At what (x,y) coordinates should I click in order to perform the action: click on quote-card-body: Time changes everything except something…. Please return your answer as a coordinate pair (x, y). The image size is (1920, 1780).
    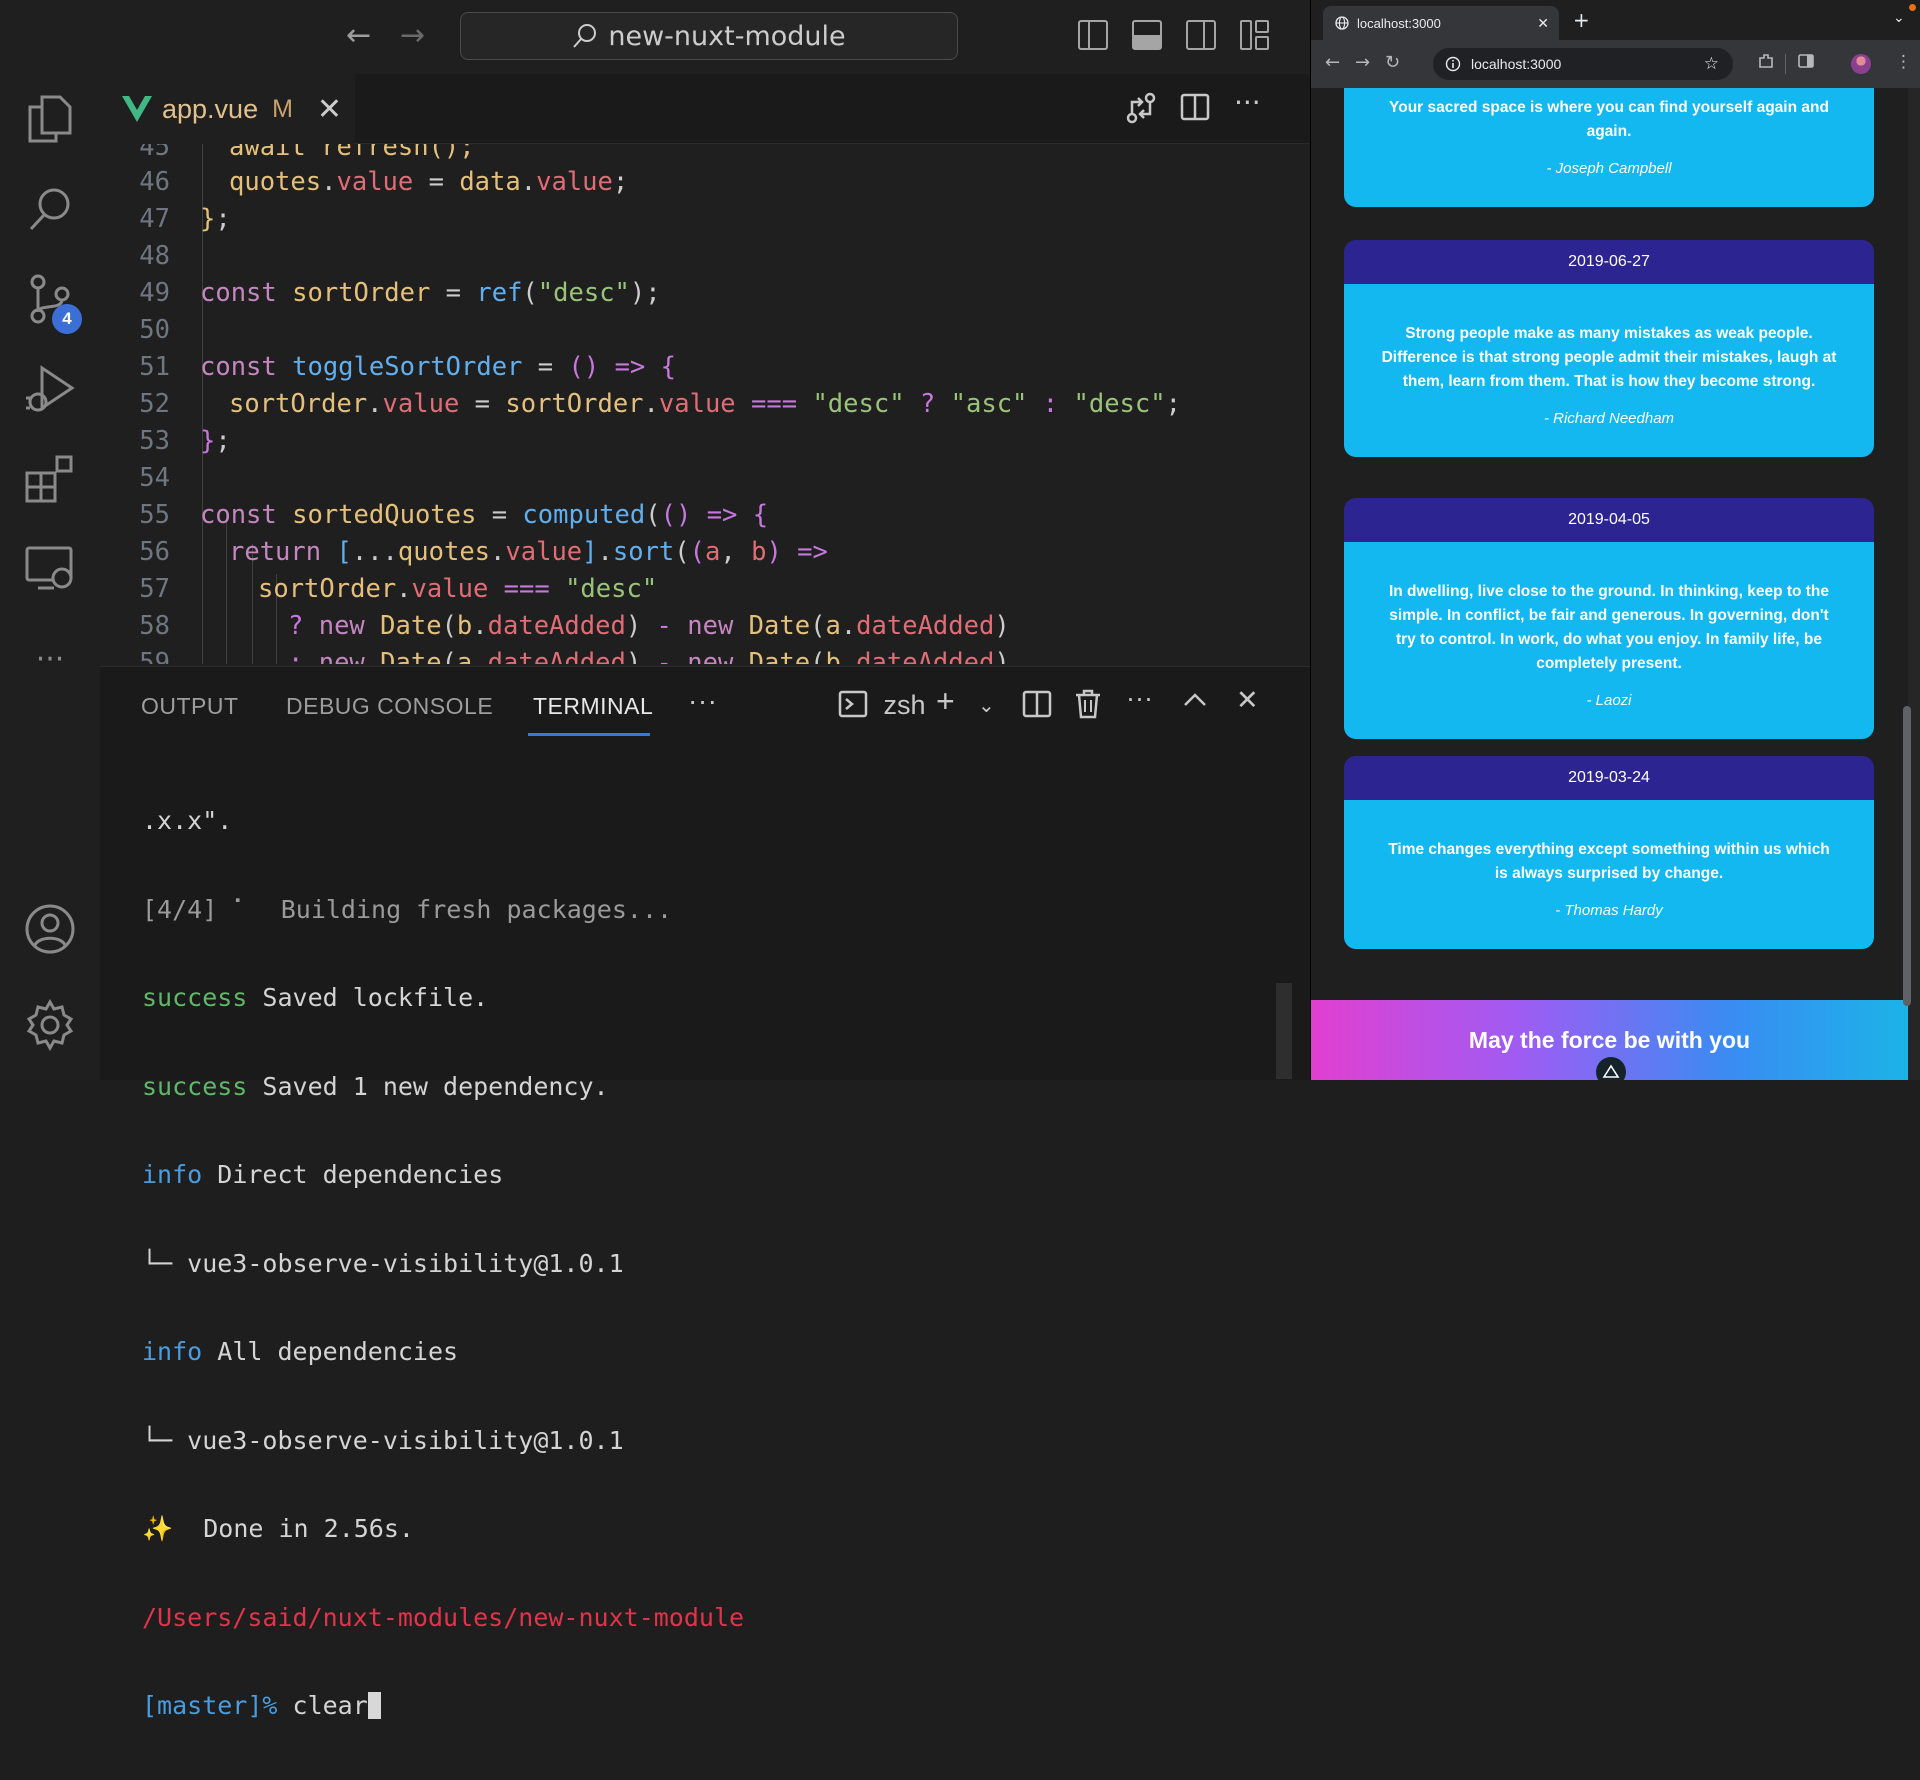
    Looking at the image, I should click on (1609, 874).